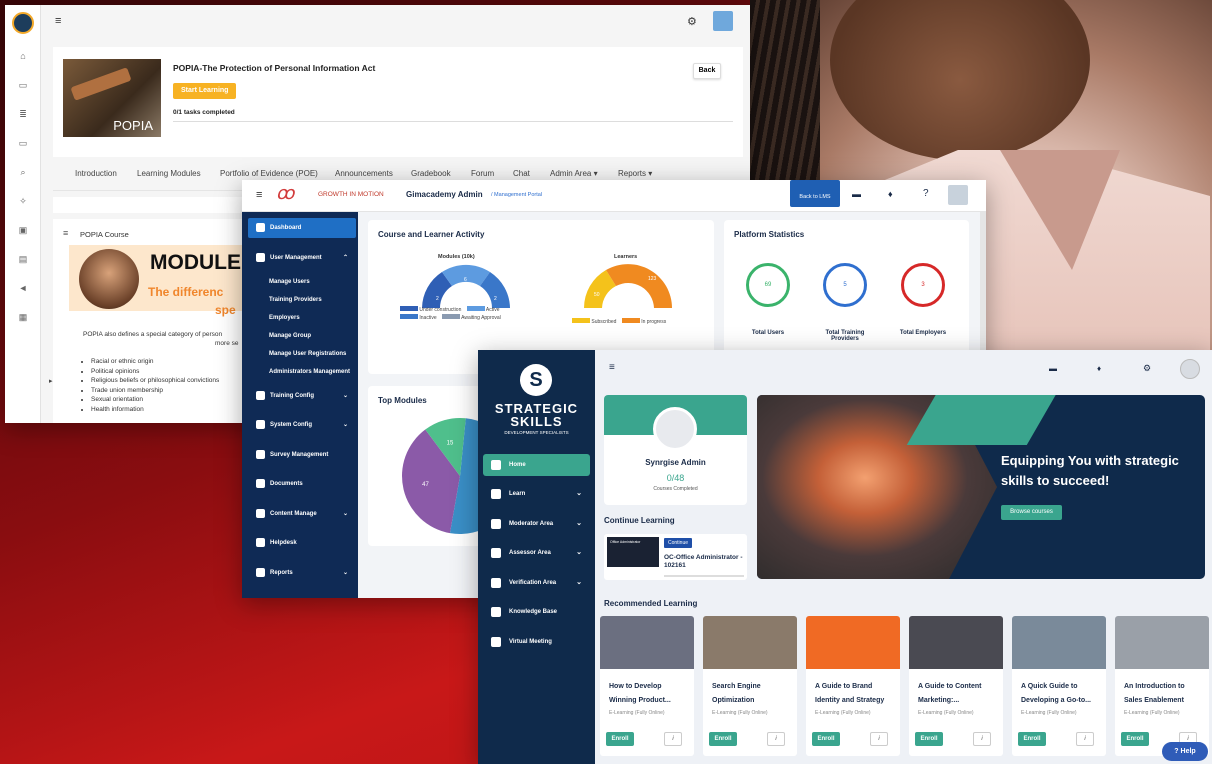 This screenshot has width=1212, height=764. Describe the element at coordinates (302, 425) in the screenshot. I see `nav-system-config: System Config ⌄` at that location.